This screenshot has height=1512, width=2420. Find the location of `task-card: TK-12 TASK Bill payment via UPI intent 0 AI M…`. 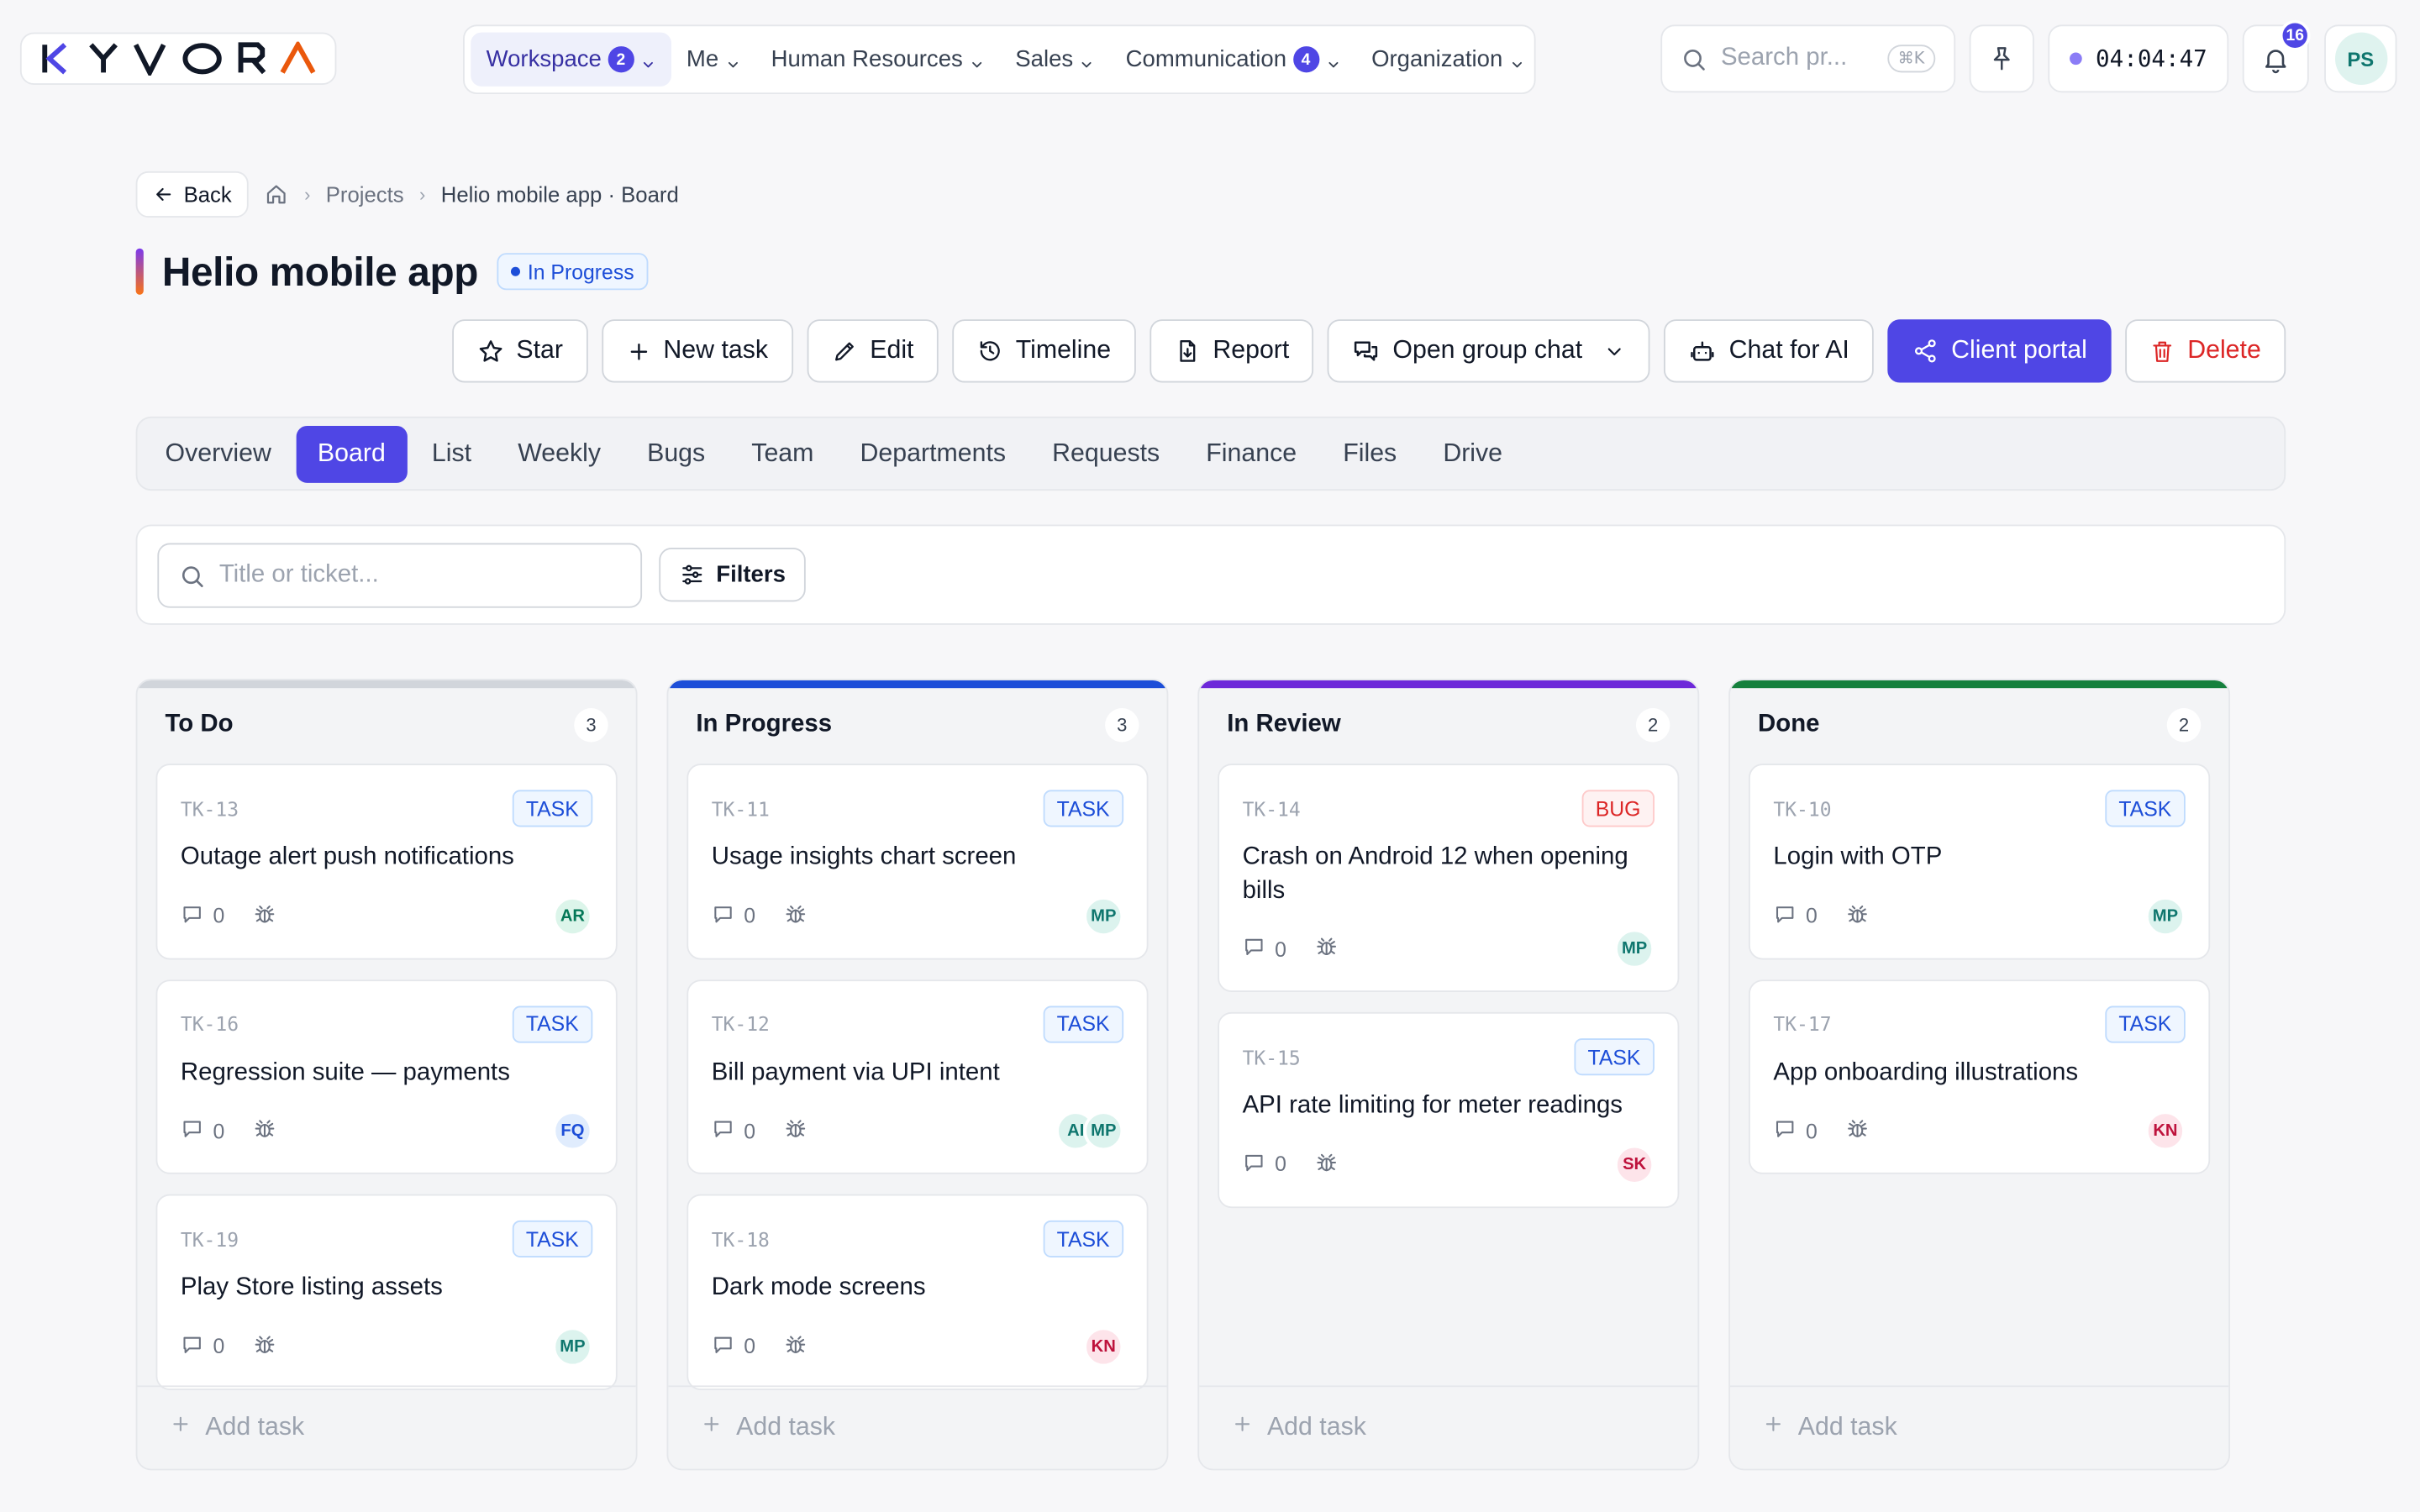

task-card: TK-12 TASK Bill payment via UPI intent 0 AI M… is located at coordinates (918, 1076).